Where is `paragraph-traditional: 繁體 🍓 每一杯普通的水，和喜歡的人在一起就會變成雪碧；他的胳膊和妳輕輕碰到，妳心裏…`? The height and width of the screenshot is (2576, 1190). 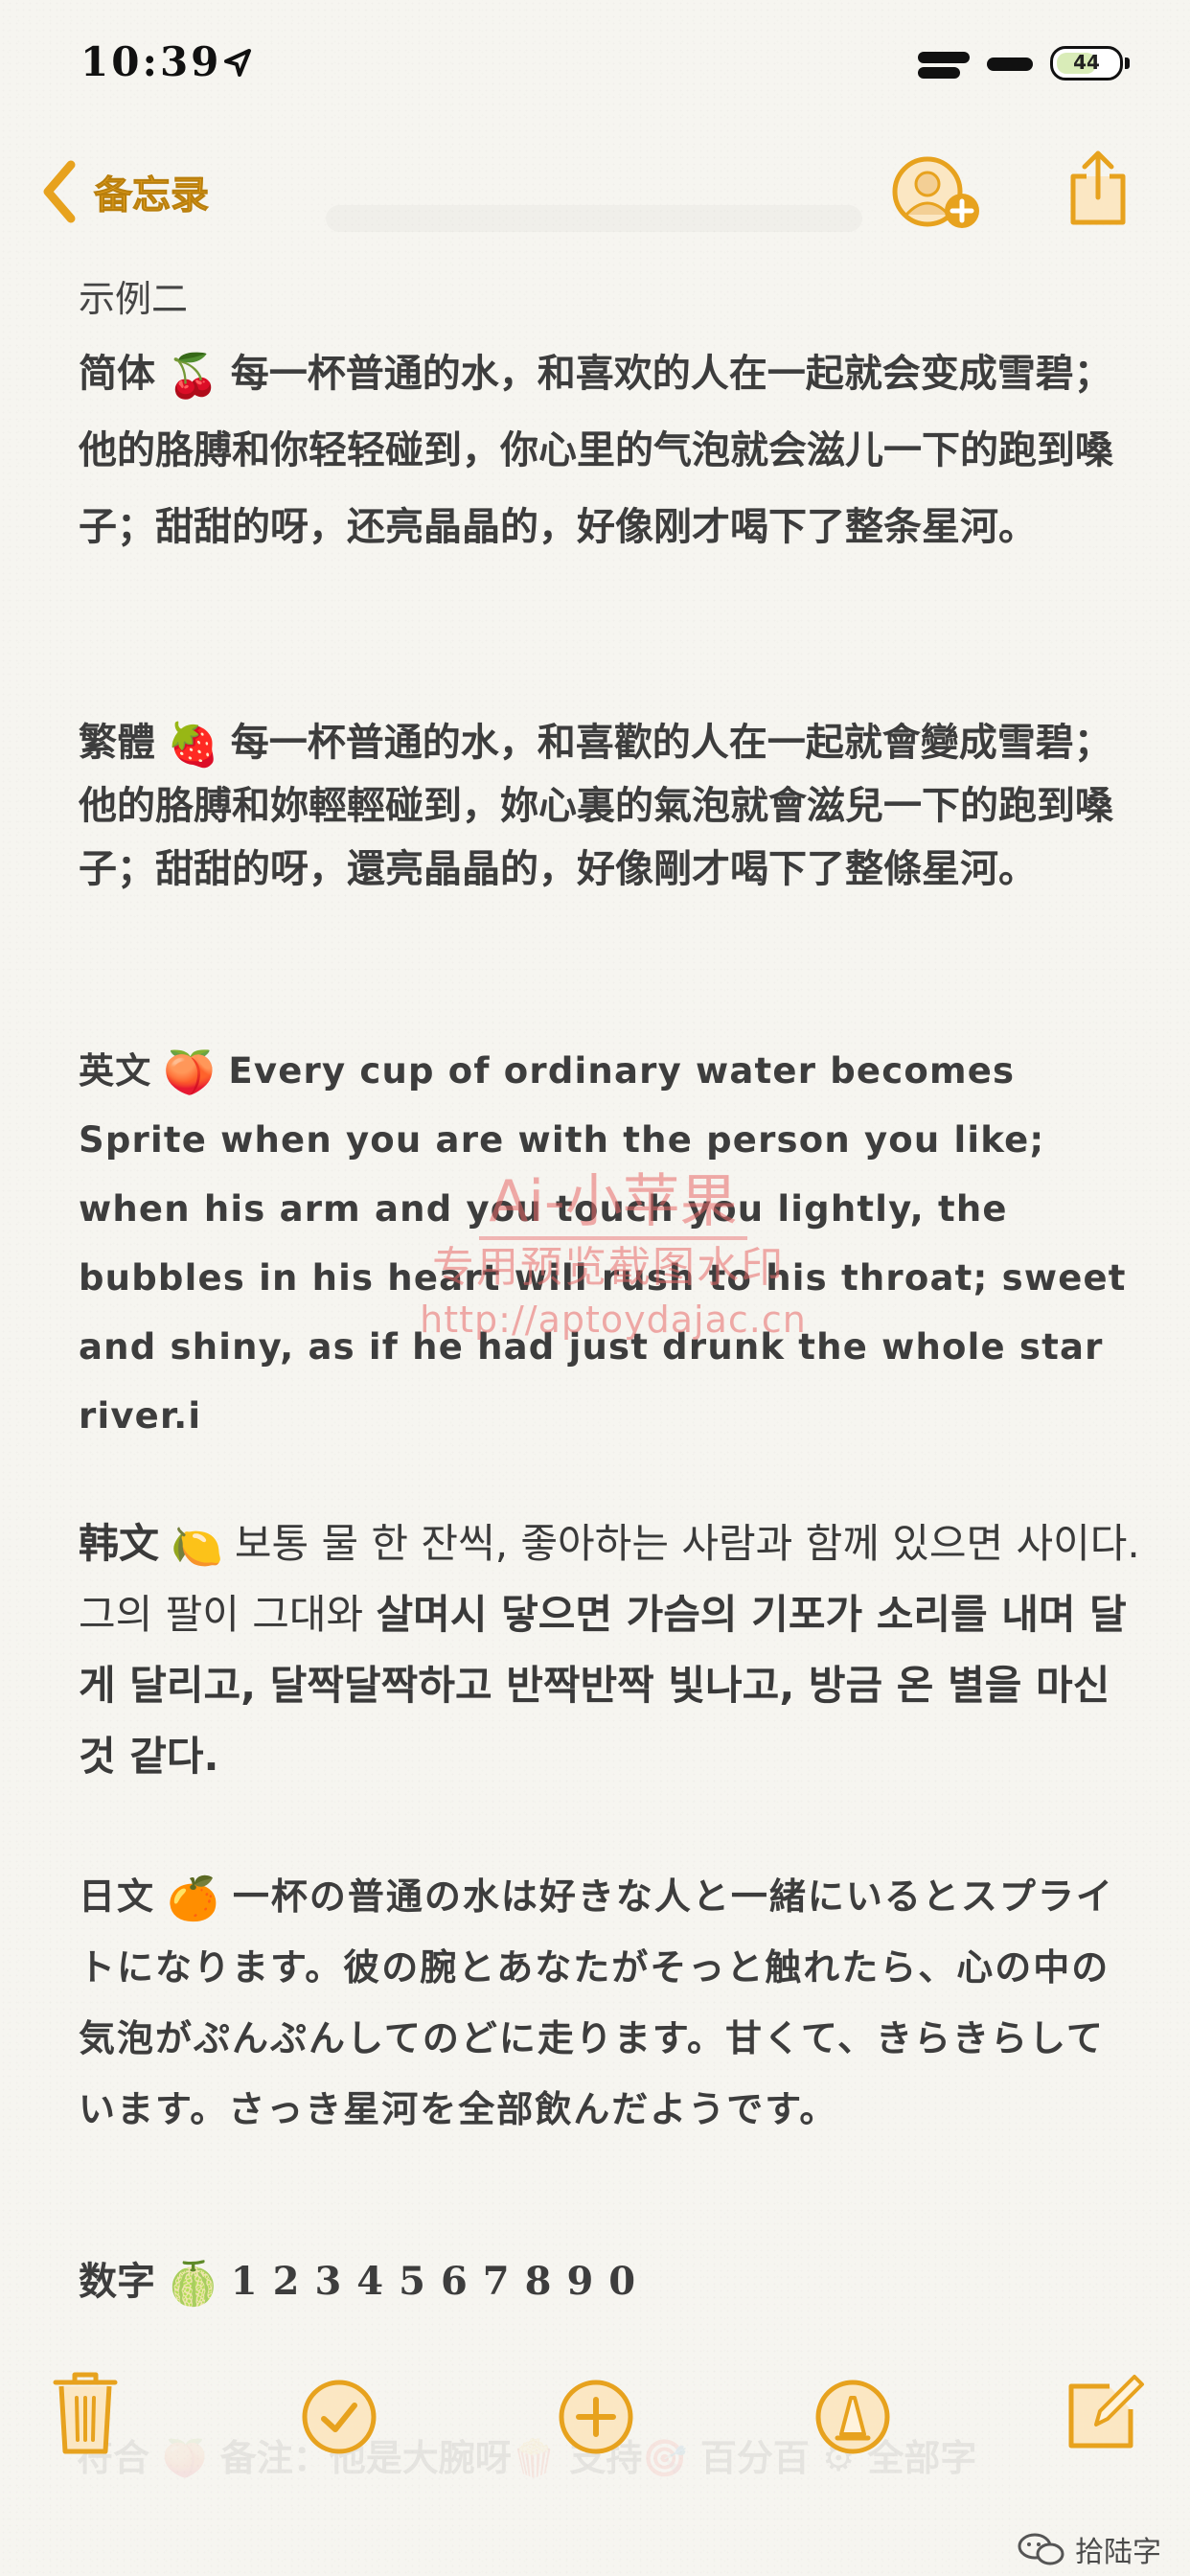
paragraph-traditional: 繁體 🍓 每一杯普通的水，和喜歡的人在一起就會變成雪碧；他的胳膊和妳輕輕碰到，妳心裏… is located at coordinates (610, 806).